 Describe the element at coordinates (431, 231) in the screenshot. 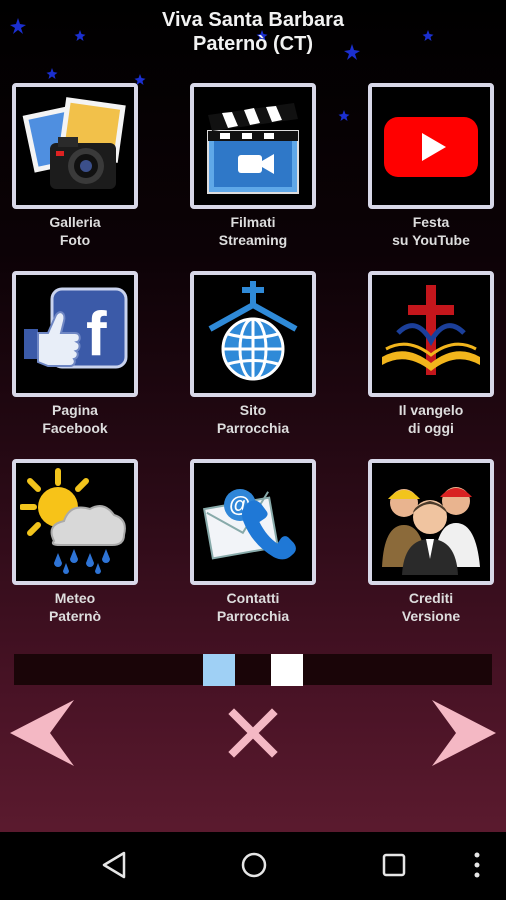

I see `tile-label: Festa su YouTube` at that location.